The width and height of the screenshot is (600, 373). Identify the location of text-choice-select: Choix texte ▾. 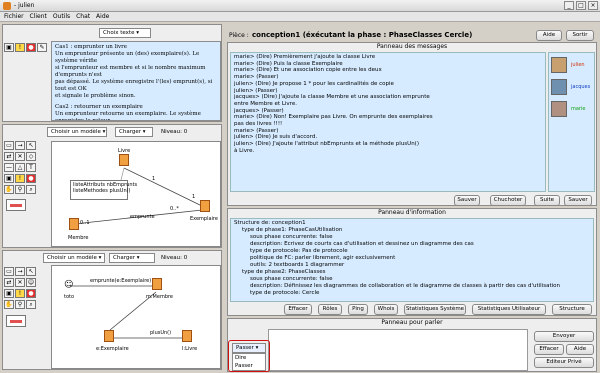
(125, 33).